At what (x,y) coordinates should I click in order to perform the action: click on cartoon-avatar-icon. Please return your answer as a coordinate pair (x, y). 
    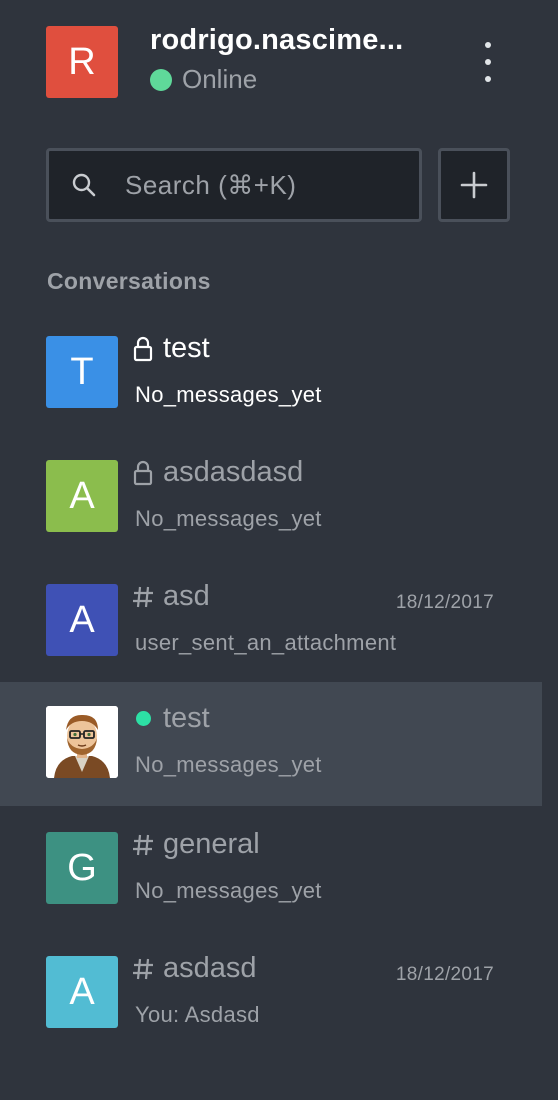
    Looking at the image, I should click on (82, 742).